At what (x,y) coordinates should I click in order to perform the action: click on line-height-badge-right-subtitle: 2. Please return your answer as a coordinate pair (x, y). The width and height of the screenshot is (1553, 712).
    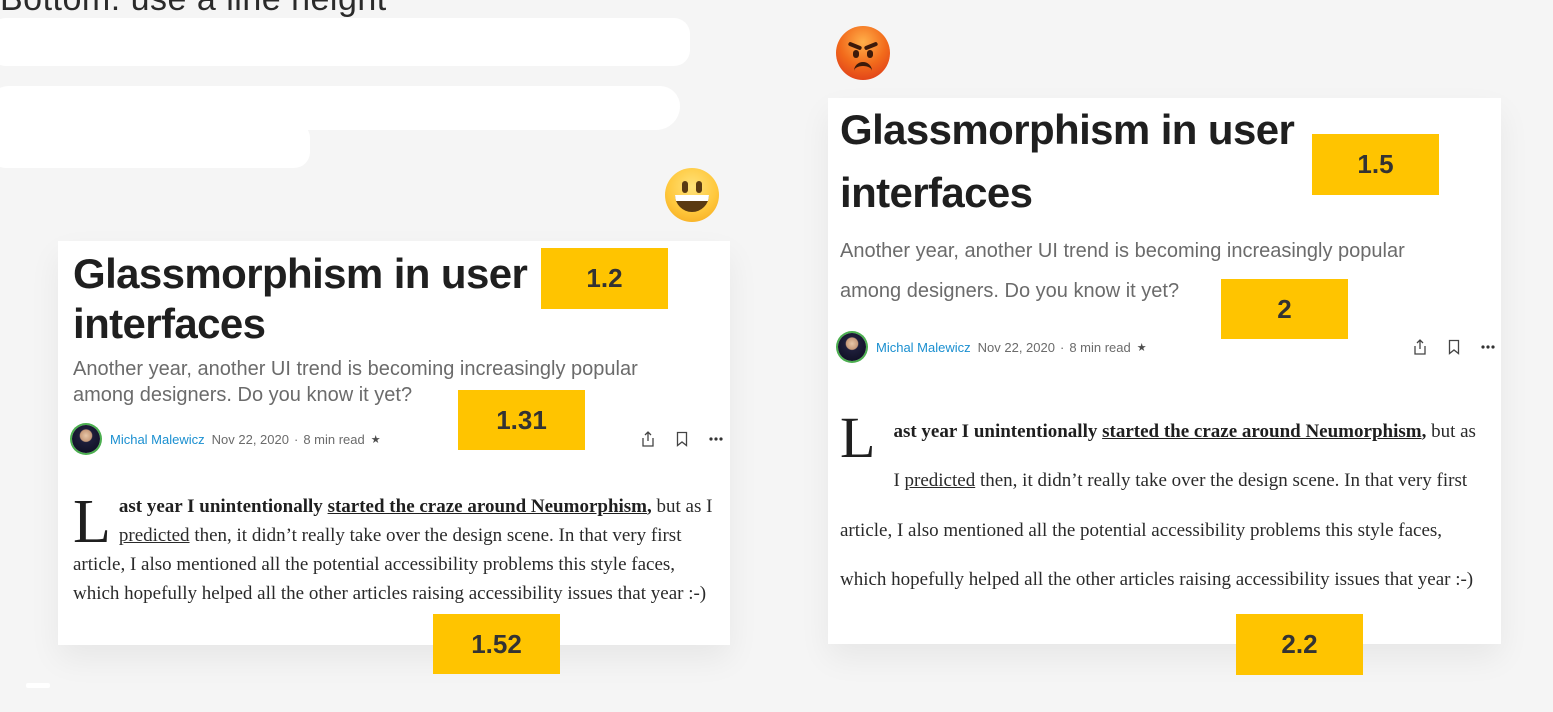
    Looking at the image, I should click on (1284, 309).